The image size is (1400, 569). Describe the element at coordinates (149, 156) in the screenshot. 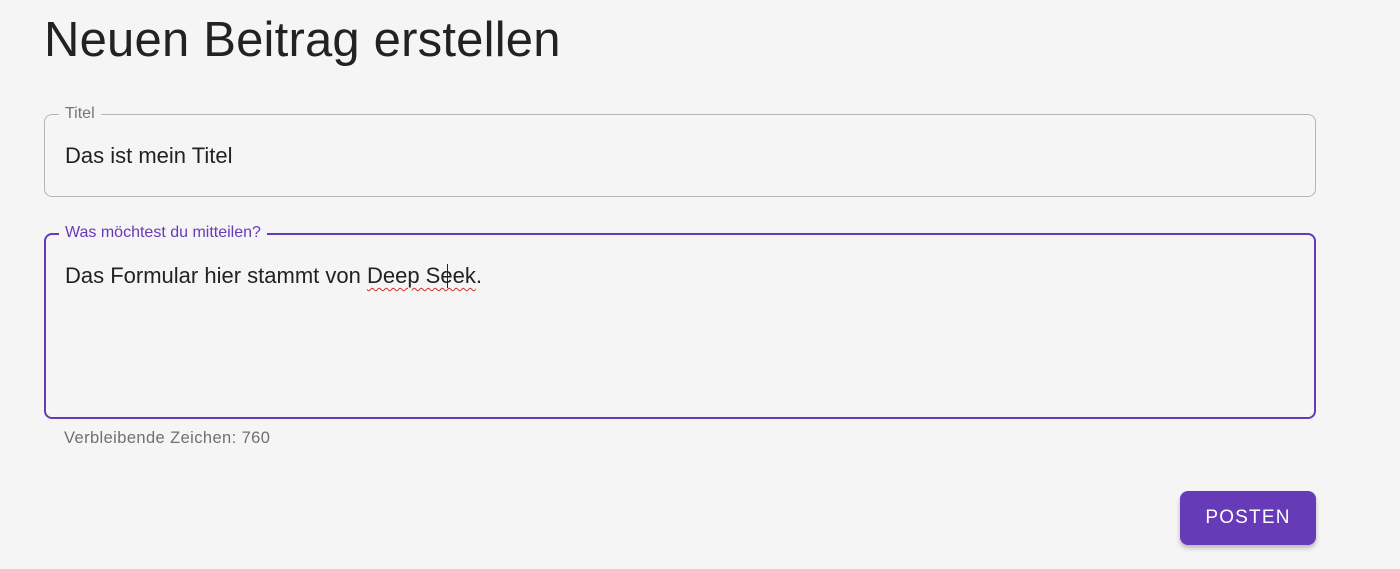

I see `title-input-value: Das ist mein Titel` at that location.